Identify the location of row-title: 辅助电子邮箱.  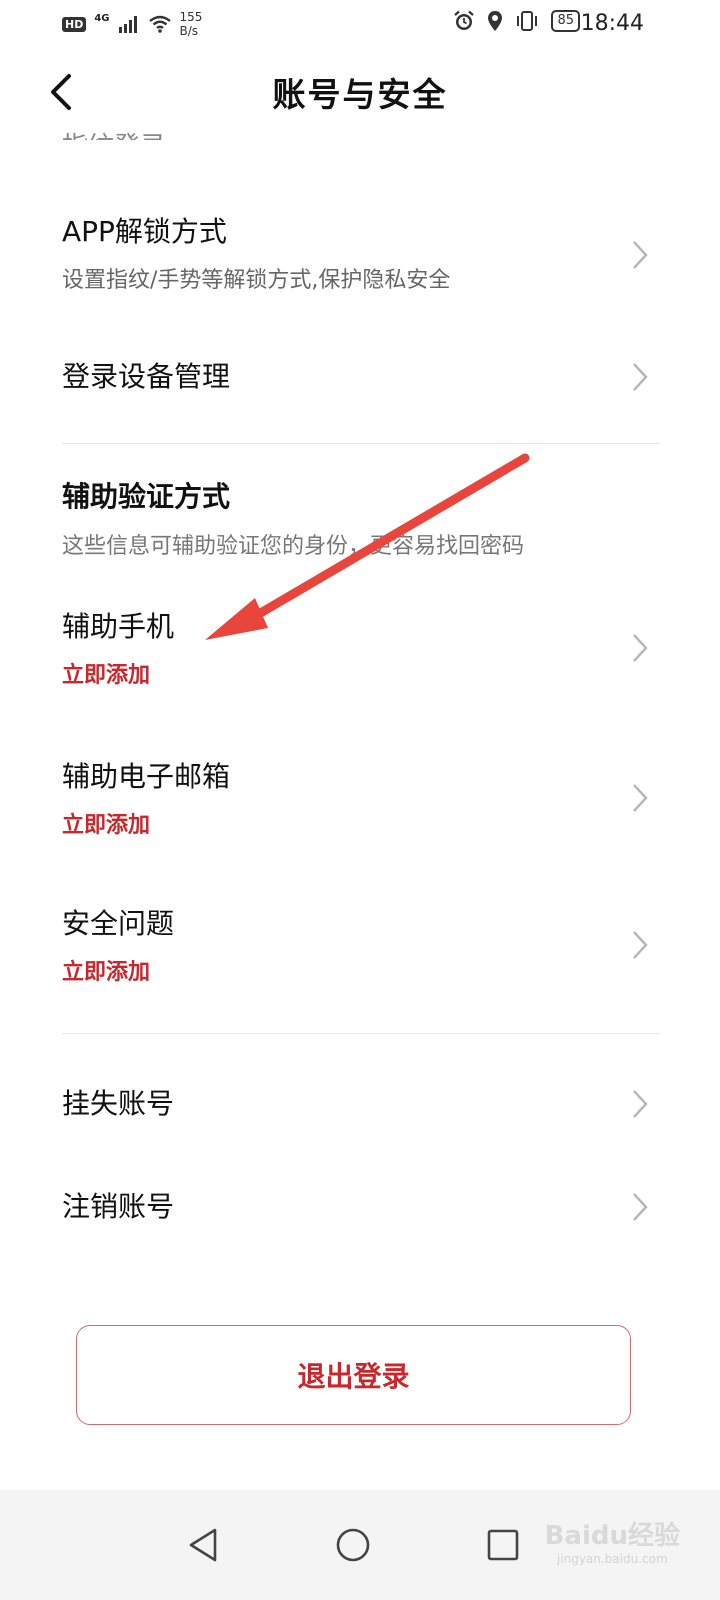
(146, 776).